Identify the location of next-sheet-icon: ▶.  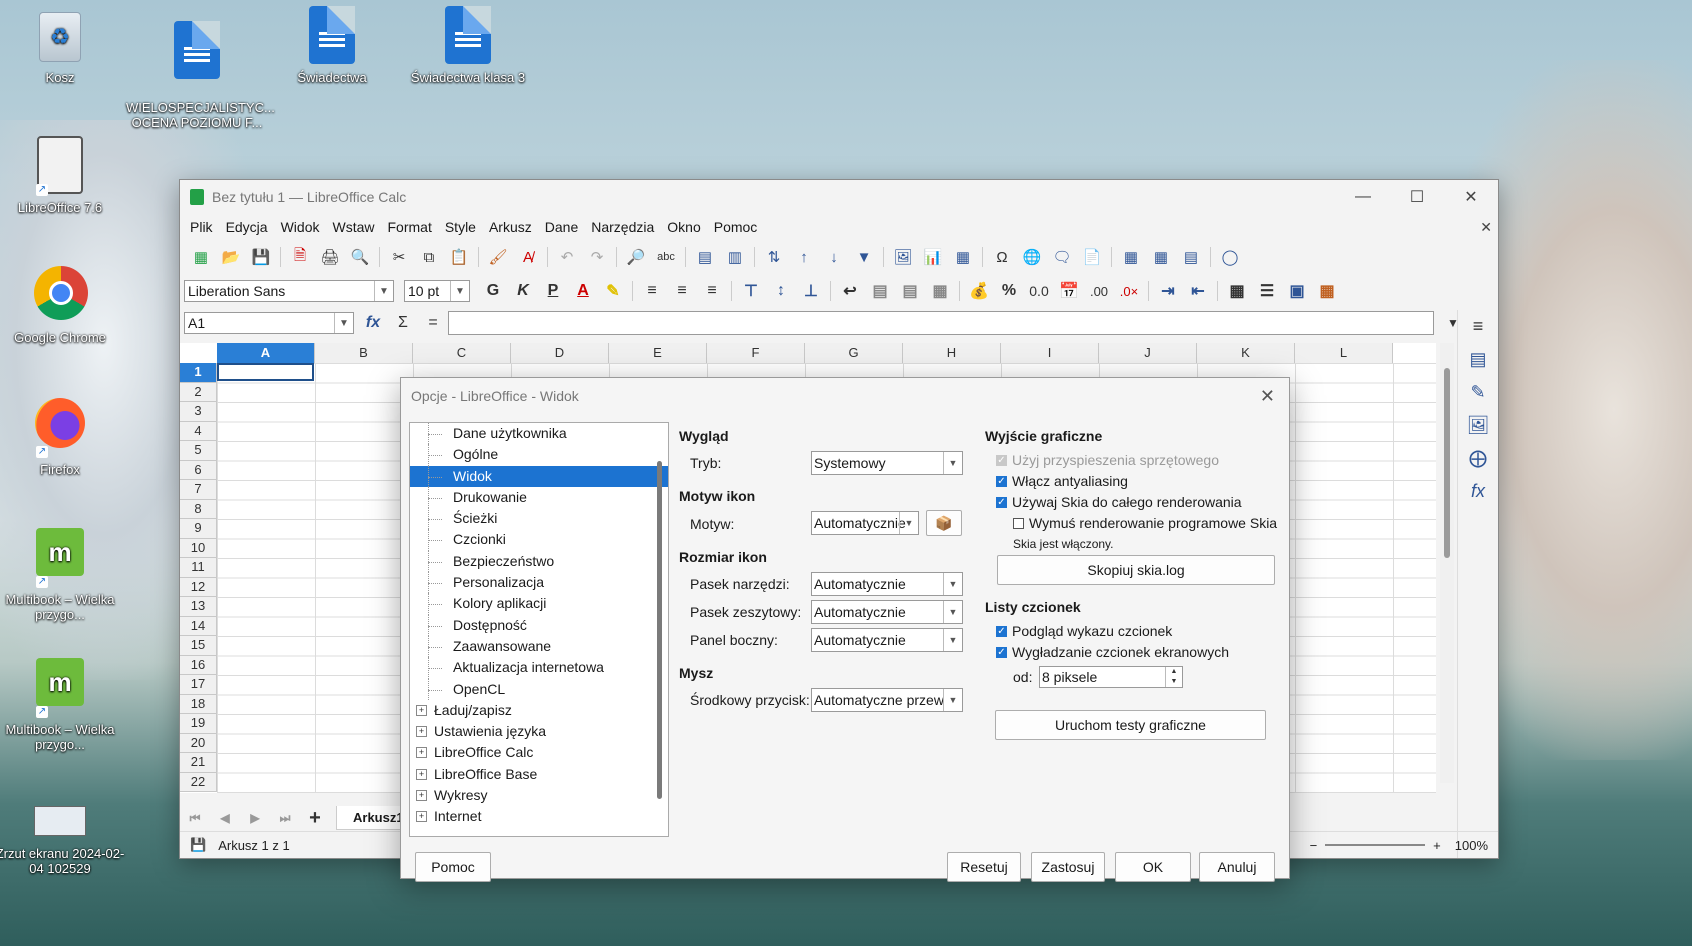
(255, 818).